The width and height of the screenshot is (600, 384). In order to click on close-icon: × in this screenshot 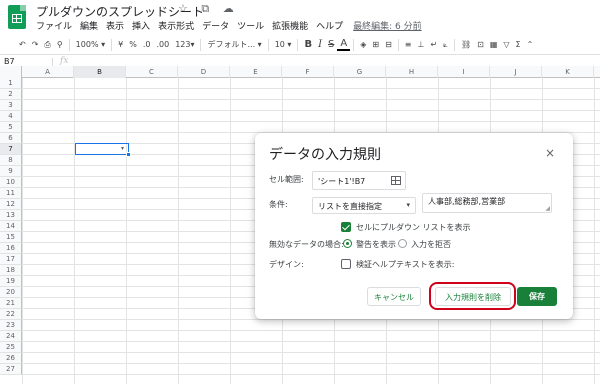, I will do `click(550, 153)`.